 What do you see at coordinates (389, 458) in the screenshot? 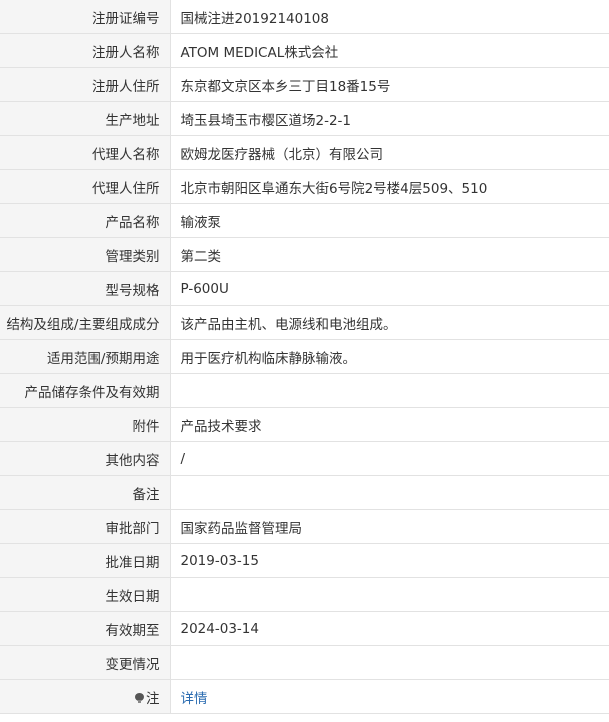
I see `field-value: /` at bounding box center [389, 458].